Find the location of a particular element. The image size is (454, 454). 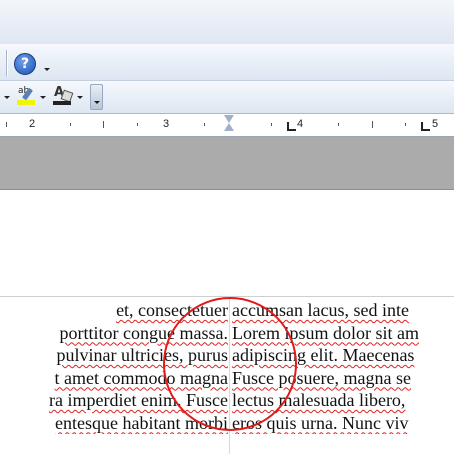

first-line-indent-icon is located at coordinates (229, 119).